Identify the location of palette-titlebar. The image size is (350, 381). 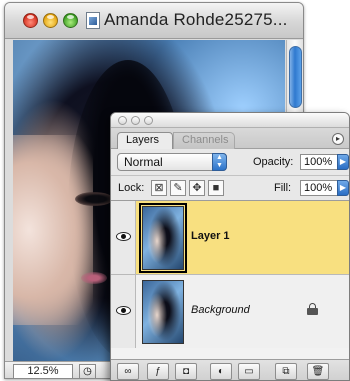
(230, 120).